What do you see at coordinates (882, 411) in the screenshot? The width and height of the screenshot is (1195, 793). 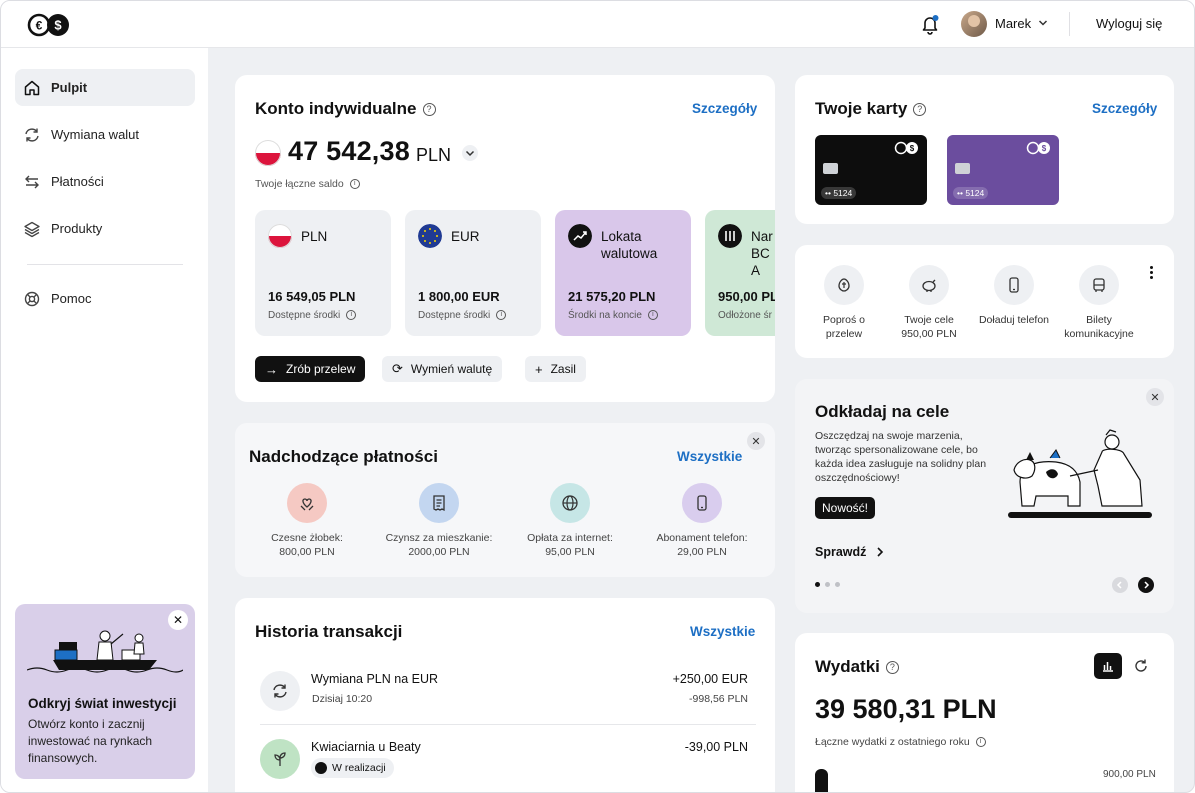 I see `goals-title: Odkładaj na cele` at bounding box center [882, 411].